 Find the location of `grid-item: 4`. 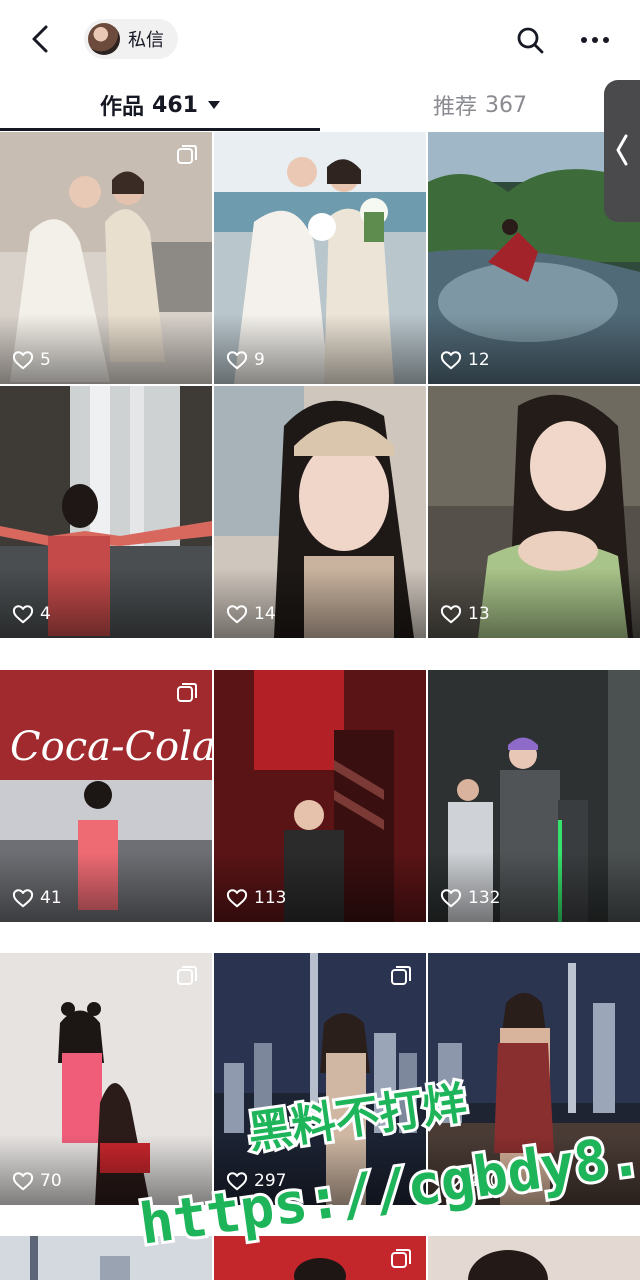

grid-item: 4 is located at coordinates (106, 512).